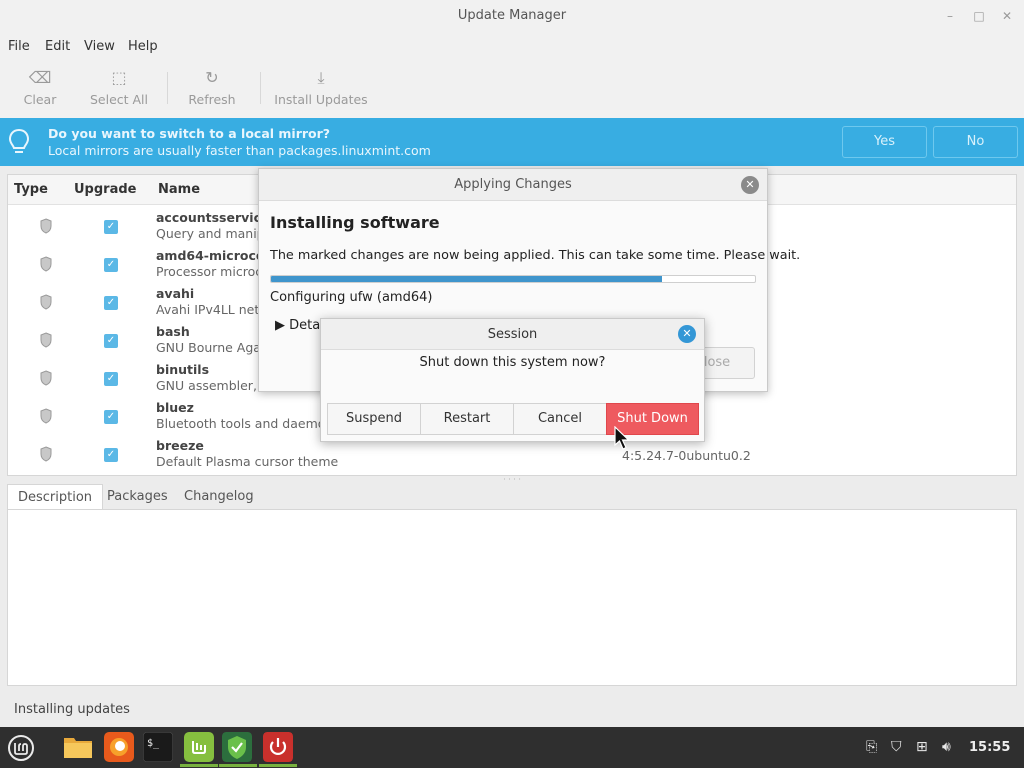 Image resolution: width=1024 pixels, height=768 pixels. What do you see at coordinates (321, 77) in the screenshot?
I see `download-icon: ⤓` at bounding box center [321, 77].